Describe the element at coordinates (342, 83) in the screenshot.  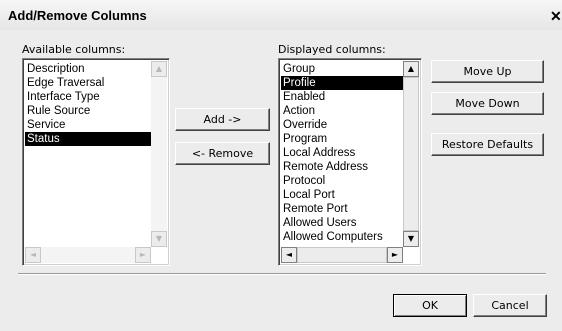
I see `list-item: Profile` at that location.